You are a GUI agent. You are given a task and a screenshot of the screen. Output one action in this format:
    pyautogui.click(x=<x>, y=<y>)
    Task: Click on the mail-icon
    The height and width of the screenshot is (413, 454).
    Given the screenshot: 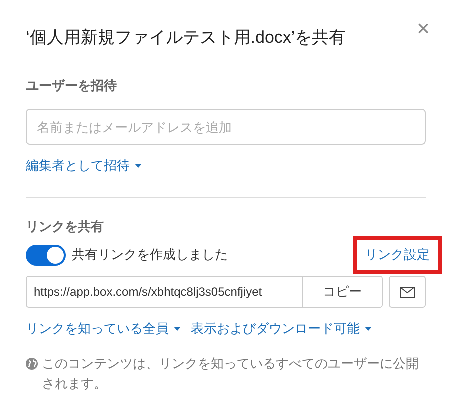 What is the action you would take?
    pyautogui.click(x=407, y=292)
    